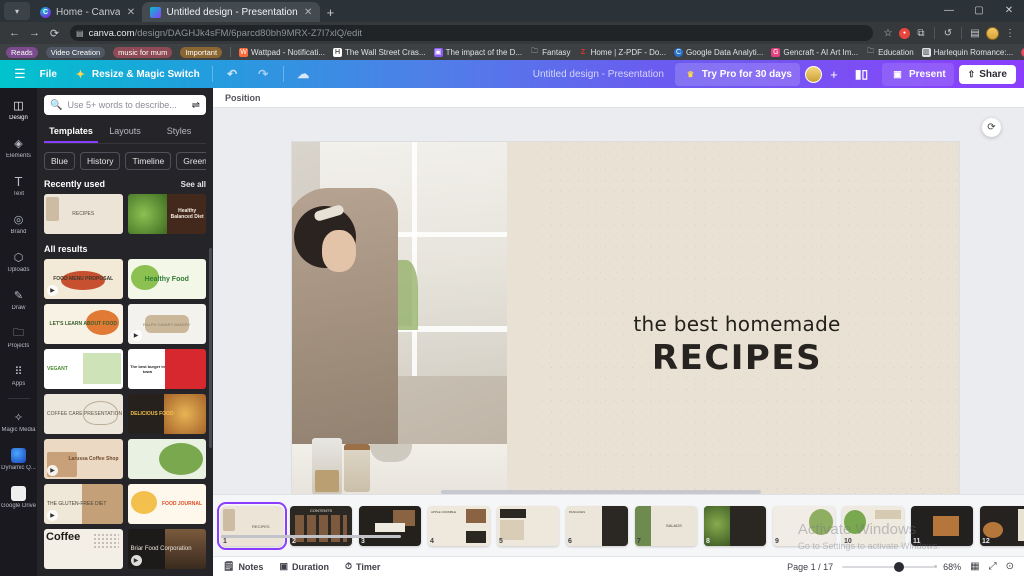 This screenshot has height=576, width=1024. What do you see at coordinates (166, 414) in the screenshot?
I see `template-thumb: DELICIOUS FOOD` at bounding box center [166, 414].